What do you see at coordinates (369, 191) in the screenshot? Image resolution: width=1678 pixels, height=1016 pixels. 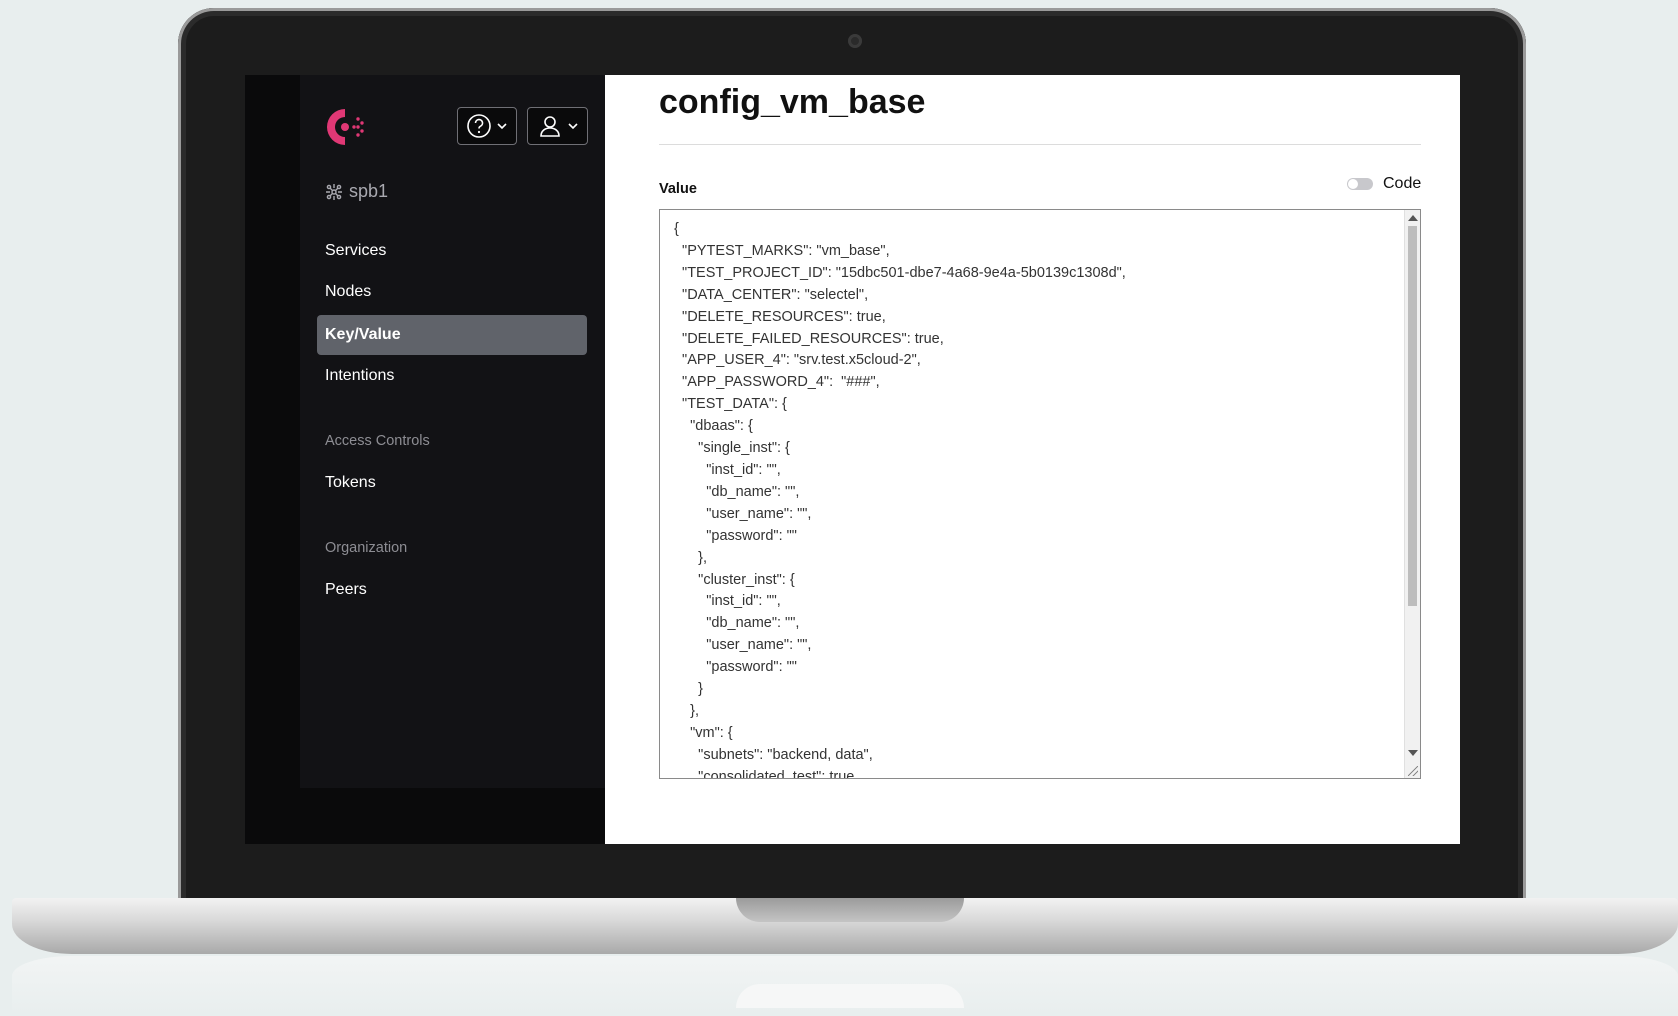 I see `datacenter-name: spb1` at bounding box center [369, 191].